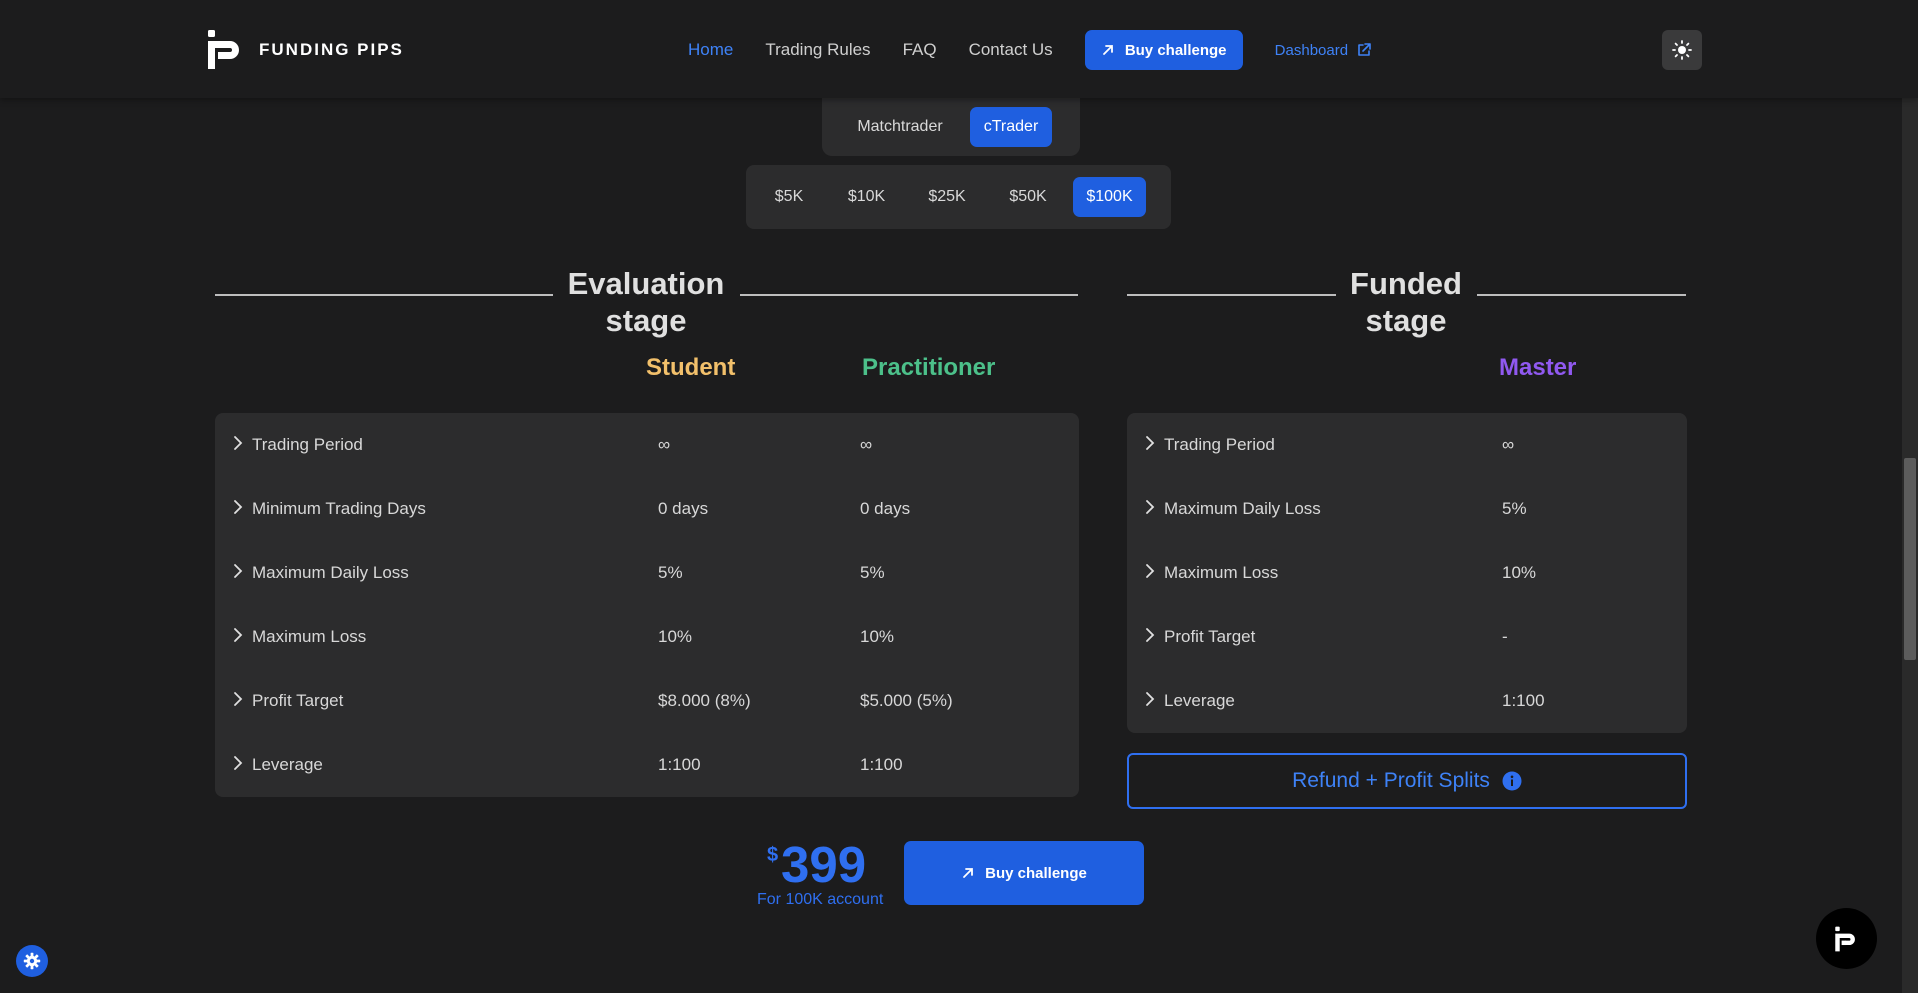  Describe the element at coordinates (1514, 508) in the screenshot. I see `rule-value-master: 5%` at that location.